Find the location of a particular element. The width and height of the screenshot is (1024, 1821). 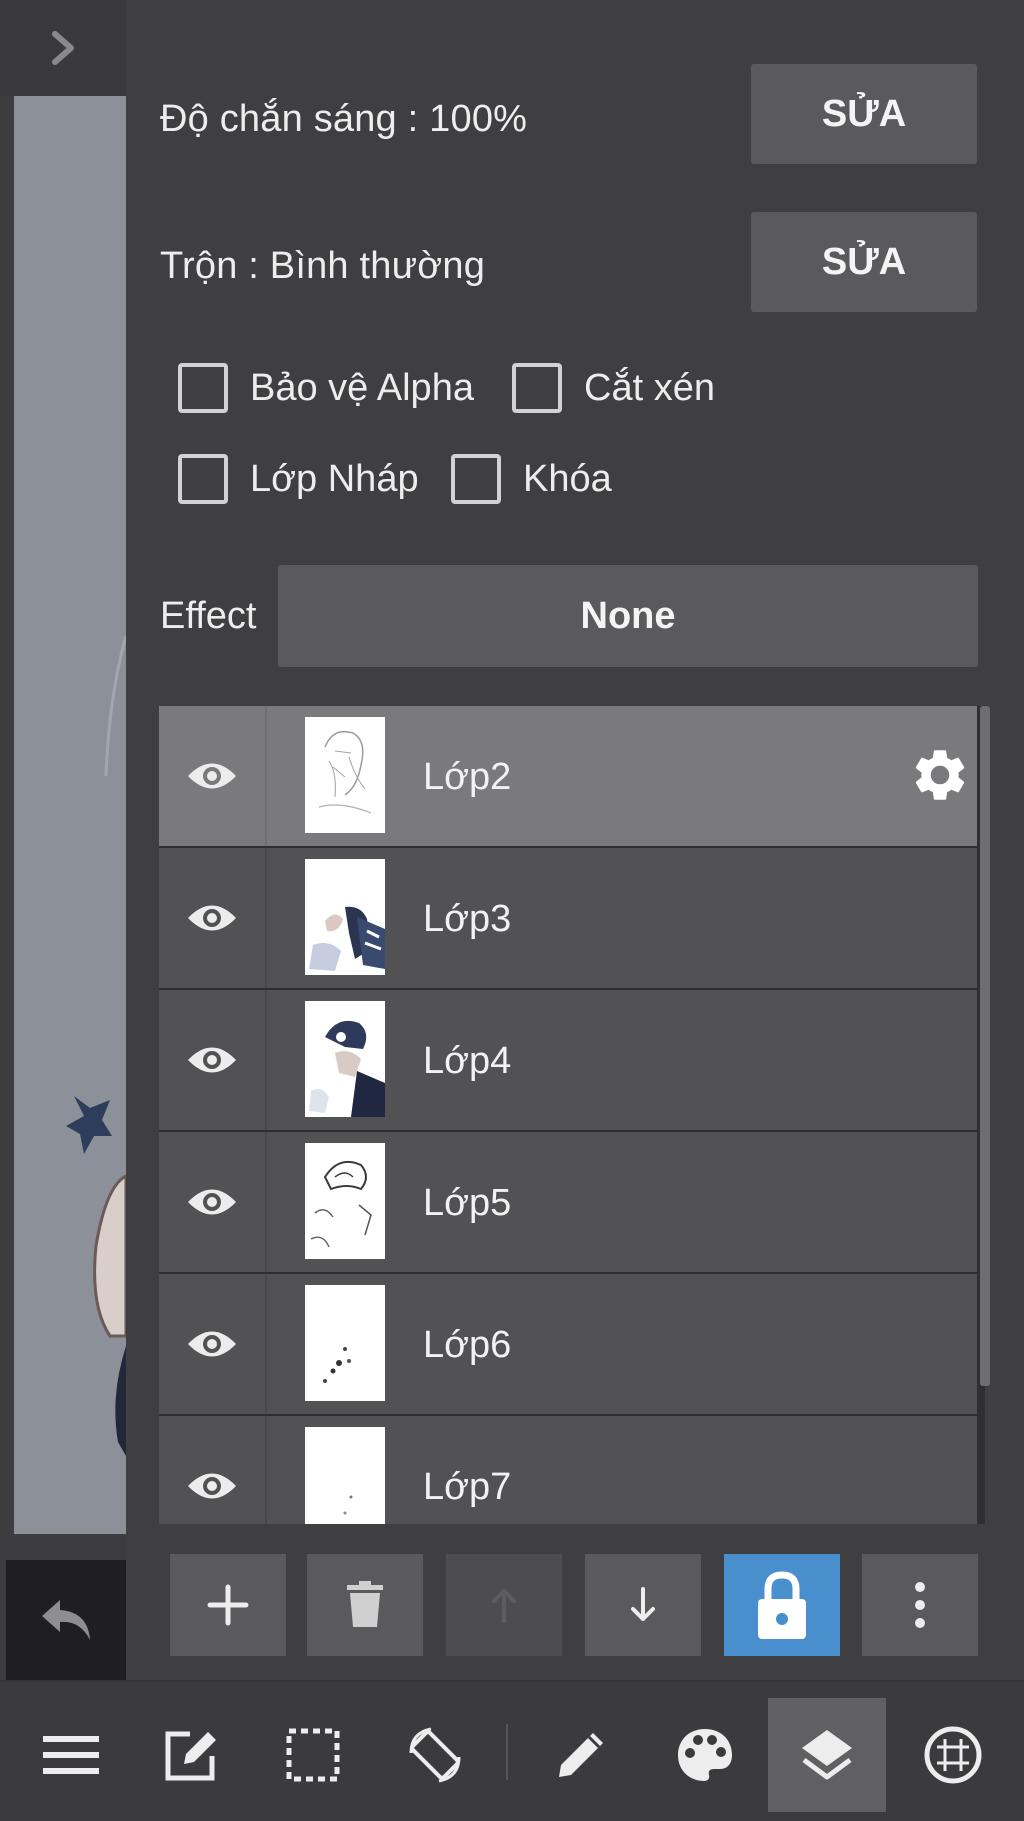

layer-name: Lớp4 is located at coordinates (467, 1061).